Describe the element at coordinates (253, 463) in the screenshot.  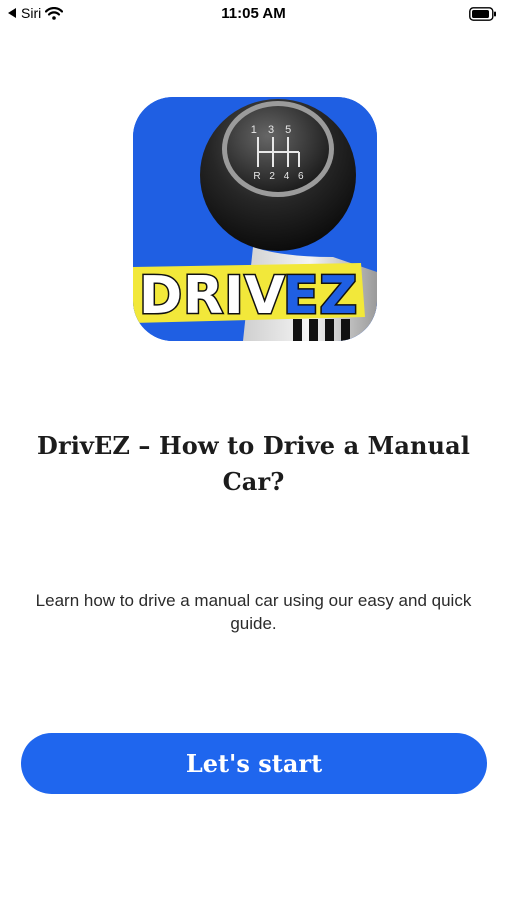
I see `page-title: DrivEZ – How to Drive a Manual Car?` at that location.